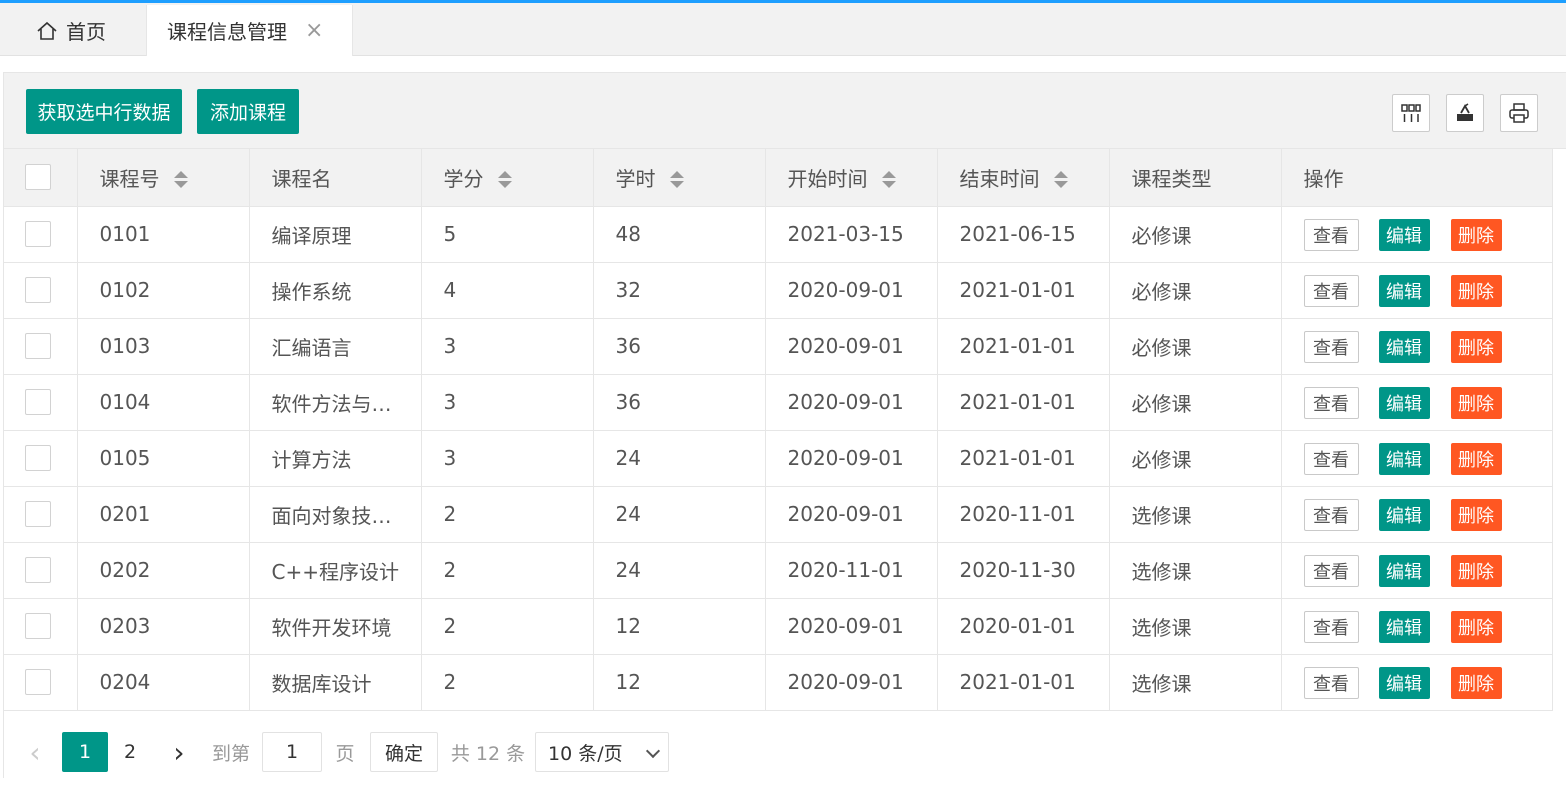 Image resolution: width=1566 pixels, height=790 pixels. Describe the element at coordinates (404, 752) in the screenshot. I see `goto-confirm-button: 确定` at that location.